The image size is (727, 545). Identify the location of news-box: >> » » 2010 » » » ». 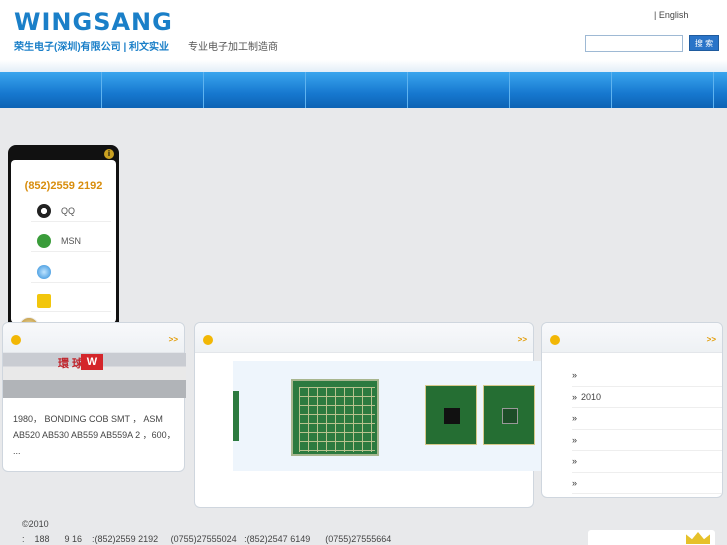
(632, 410).